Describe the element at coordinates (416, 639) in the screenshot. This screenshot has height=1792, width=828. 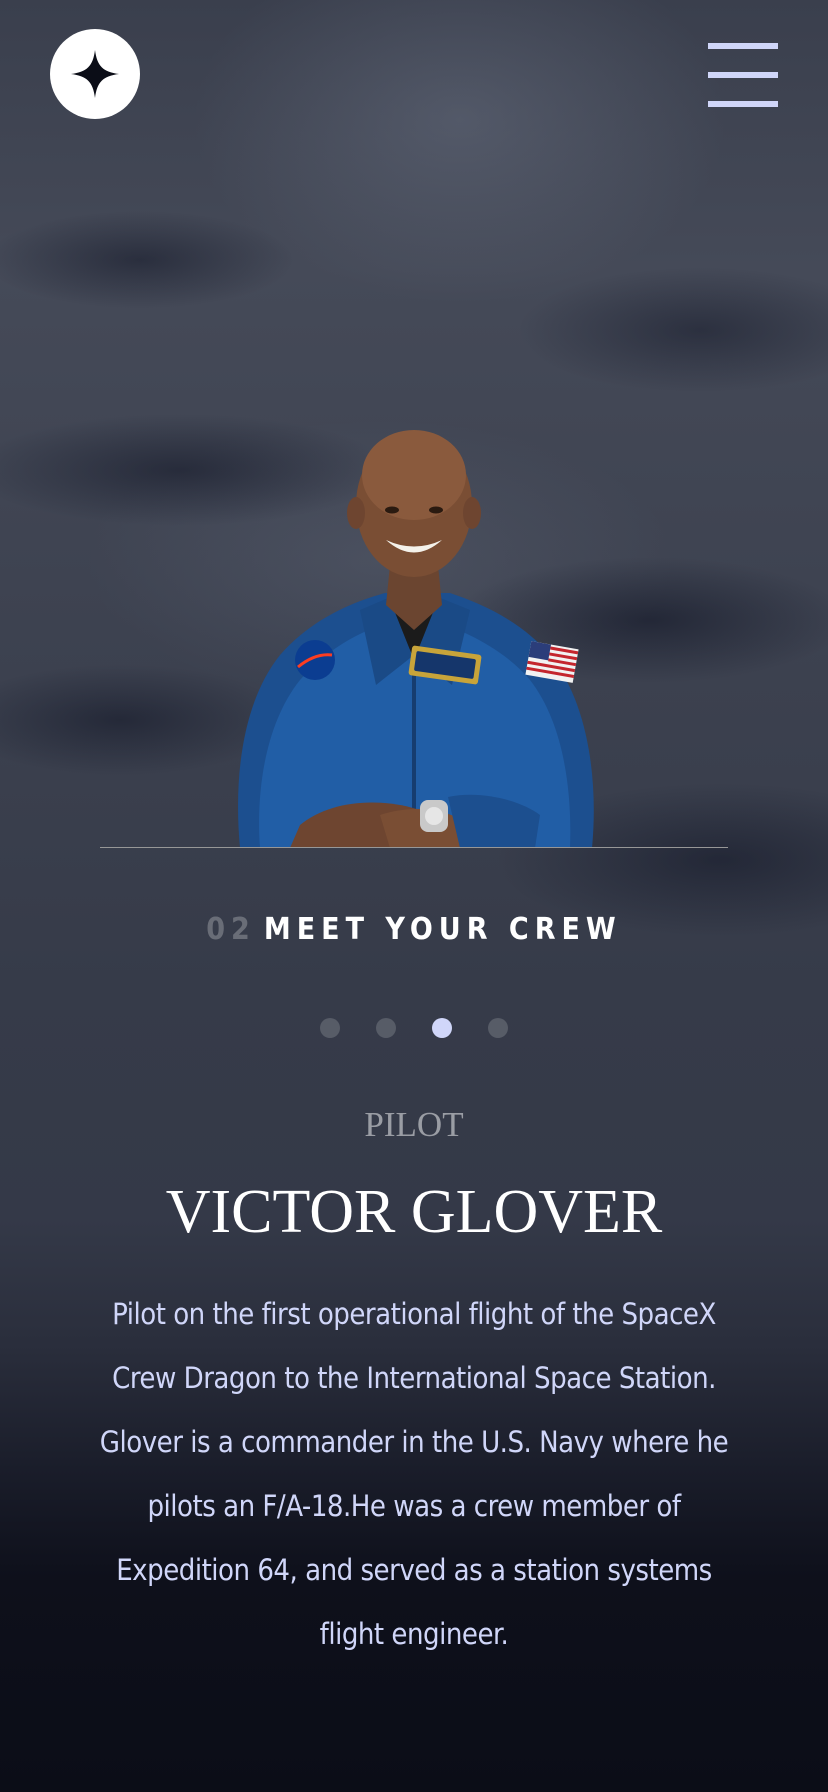
I see `crew-portrait-image` at that location.